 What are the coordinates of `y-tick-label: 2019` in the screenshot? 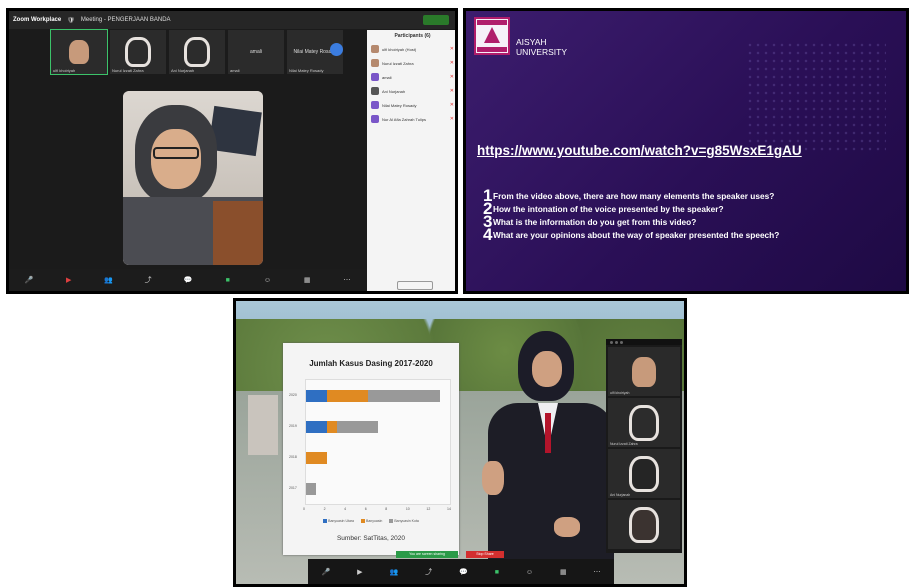 It's located at (293, 425).